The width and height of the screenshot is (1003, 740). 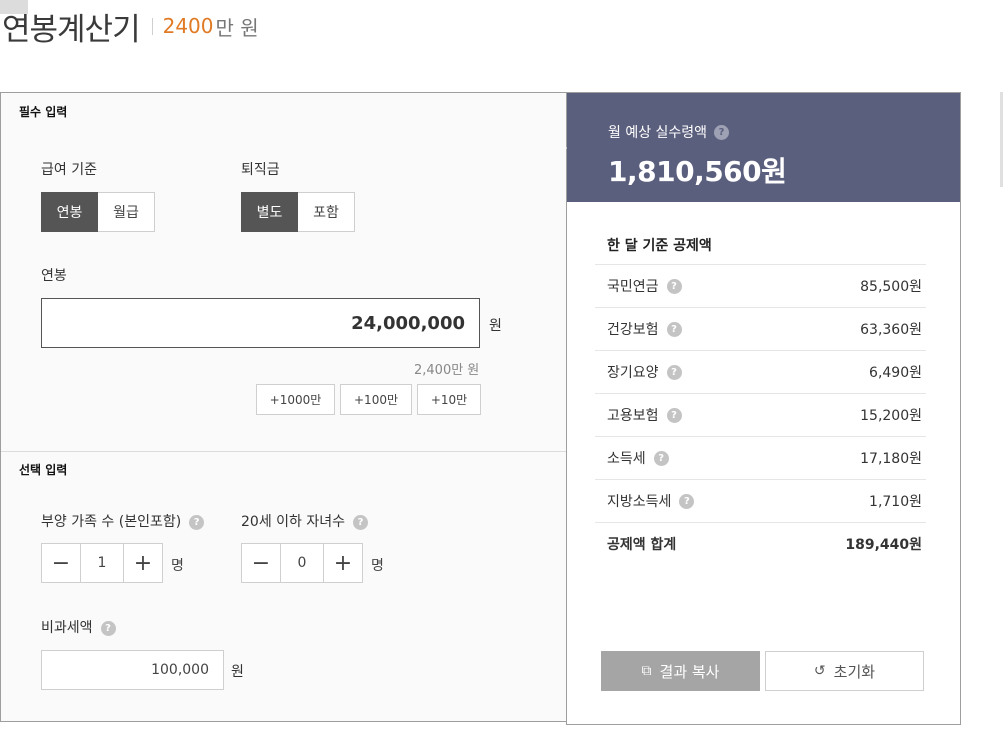 What do you see at coordinates (188, 26) in the screenshot?
I see `title-amount: 2400` at bounding box center [188, 26].